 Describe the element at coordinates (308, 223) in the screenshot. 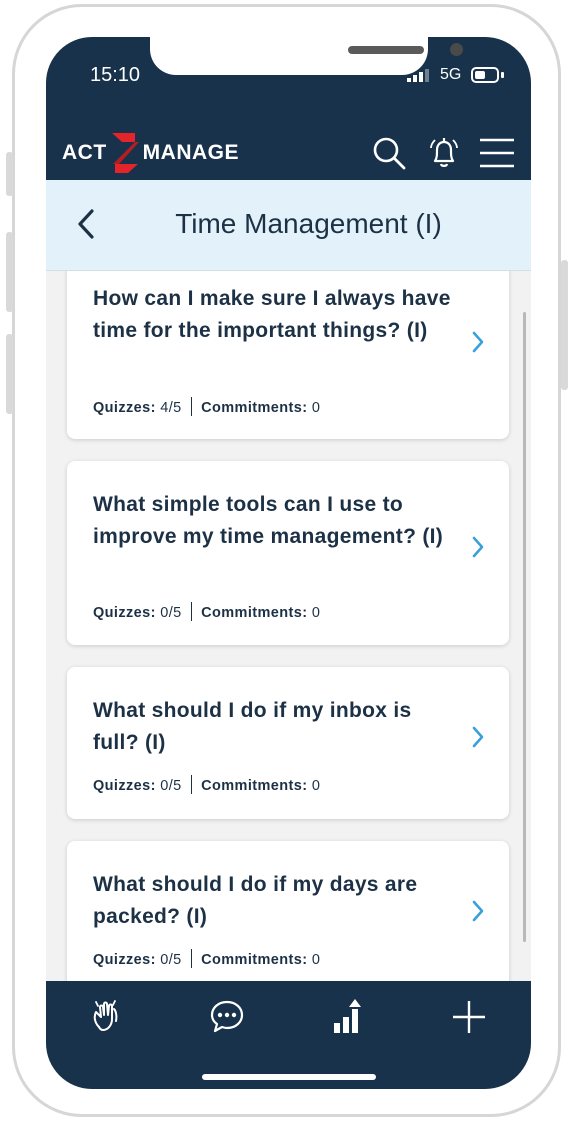

I see `page-title: Time Management (I)` at that location.